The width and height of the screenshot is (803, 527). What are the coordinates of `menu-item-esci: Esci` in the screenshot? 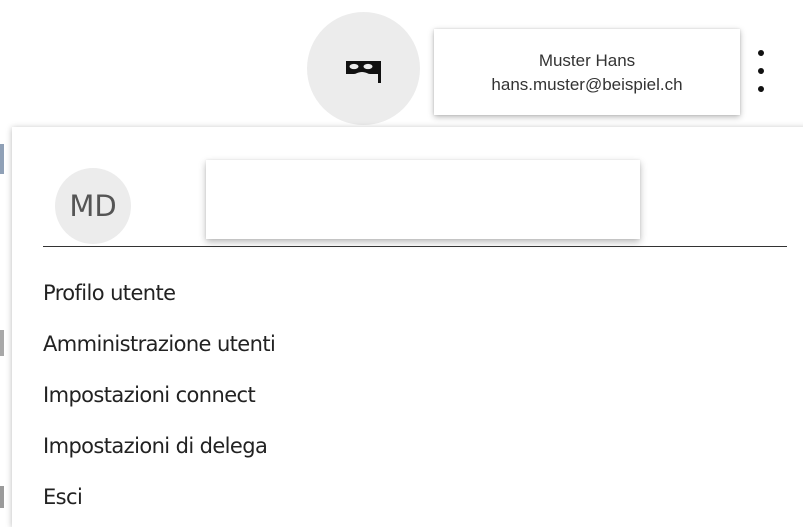 It's located at (63, 497).